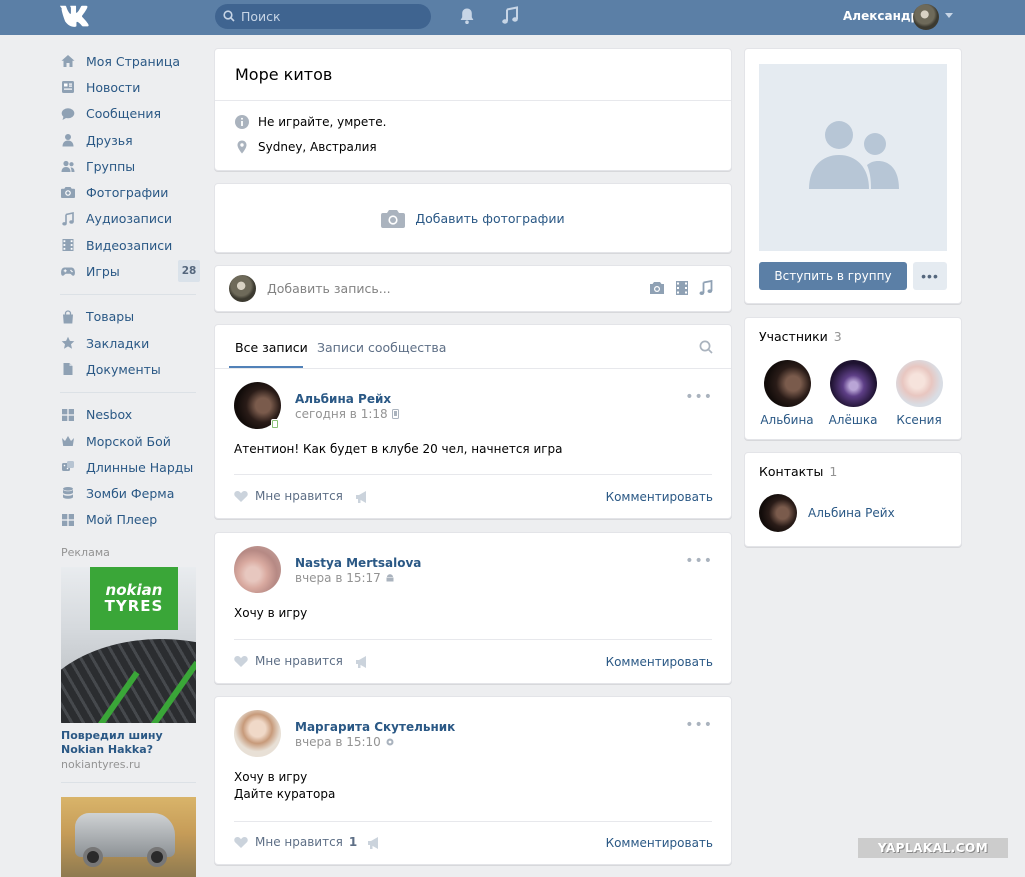 Image resolution: width=1025 pixels, height=877 pixels. Describe the element at coordinates (881, 16) in the screenshot. I see `header-user-name: Александр` at that location.